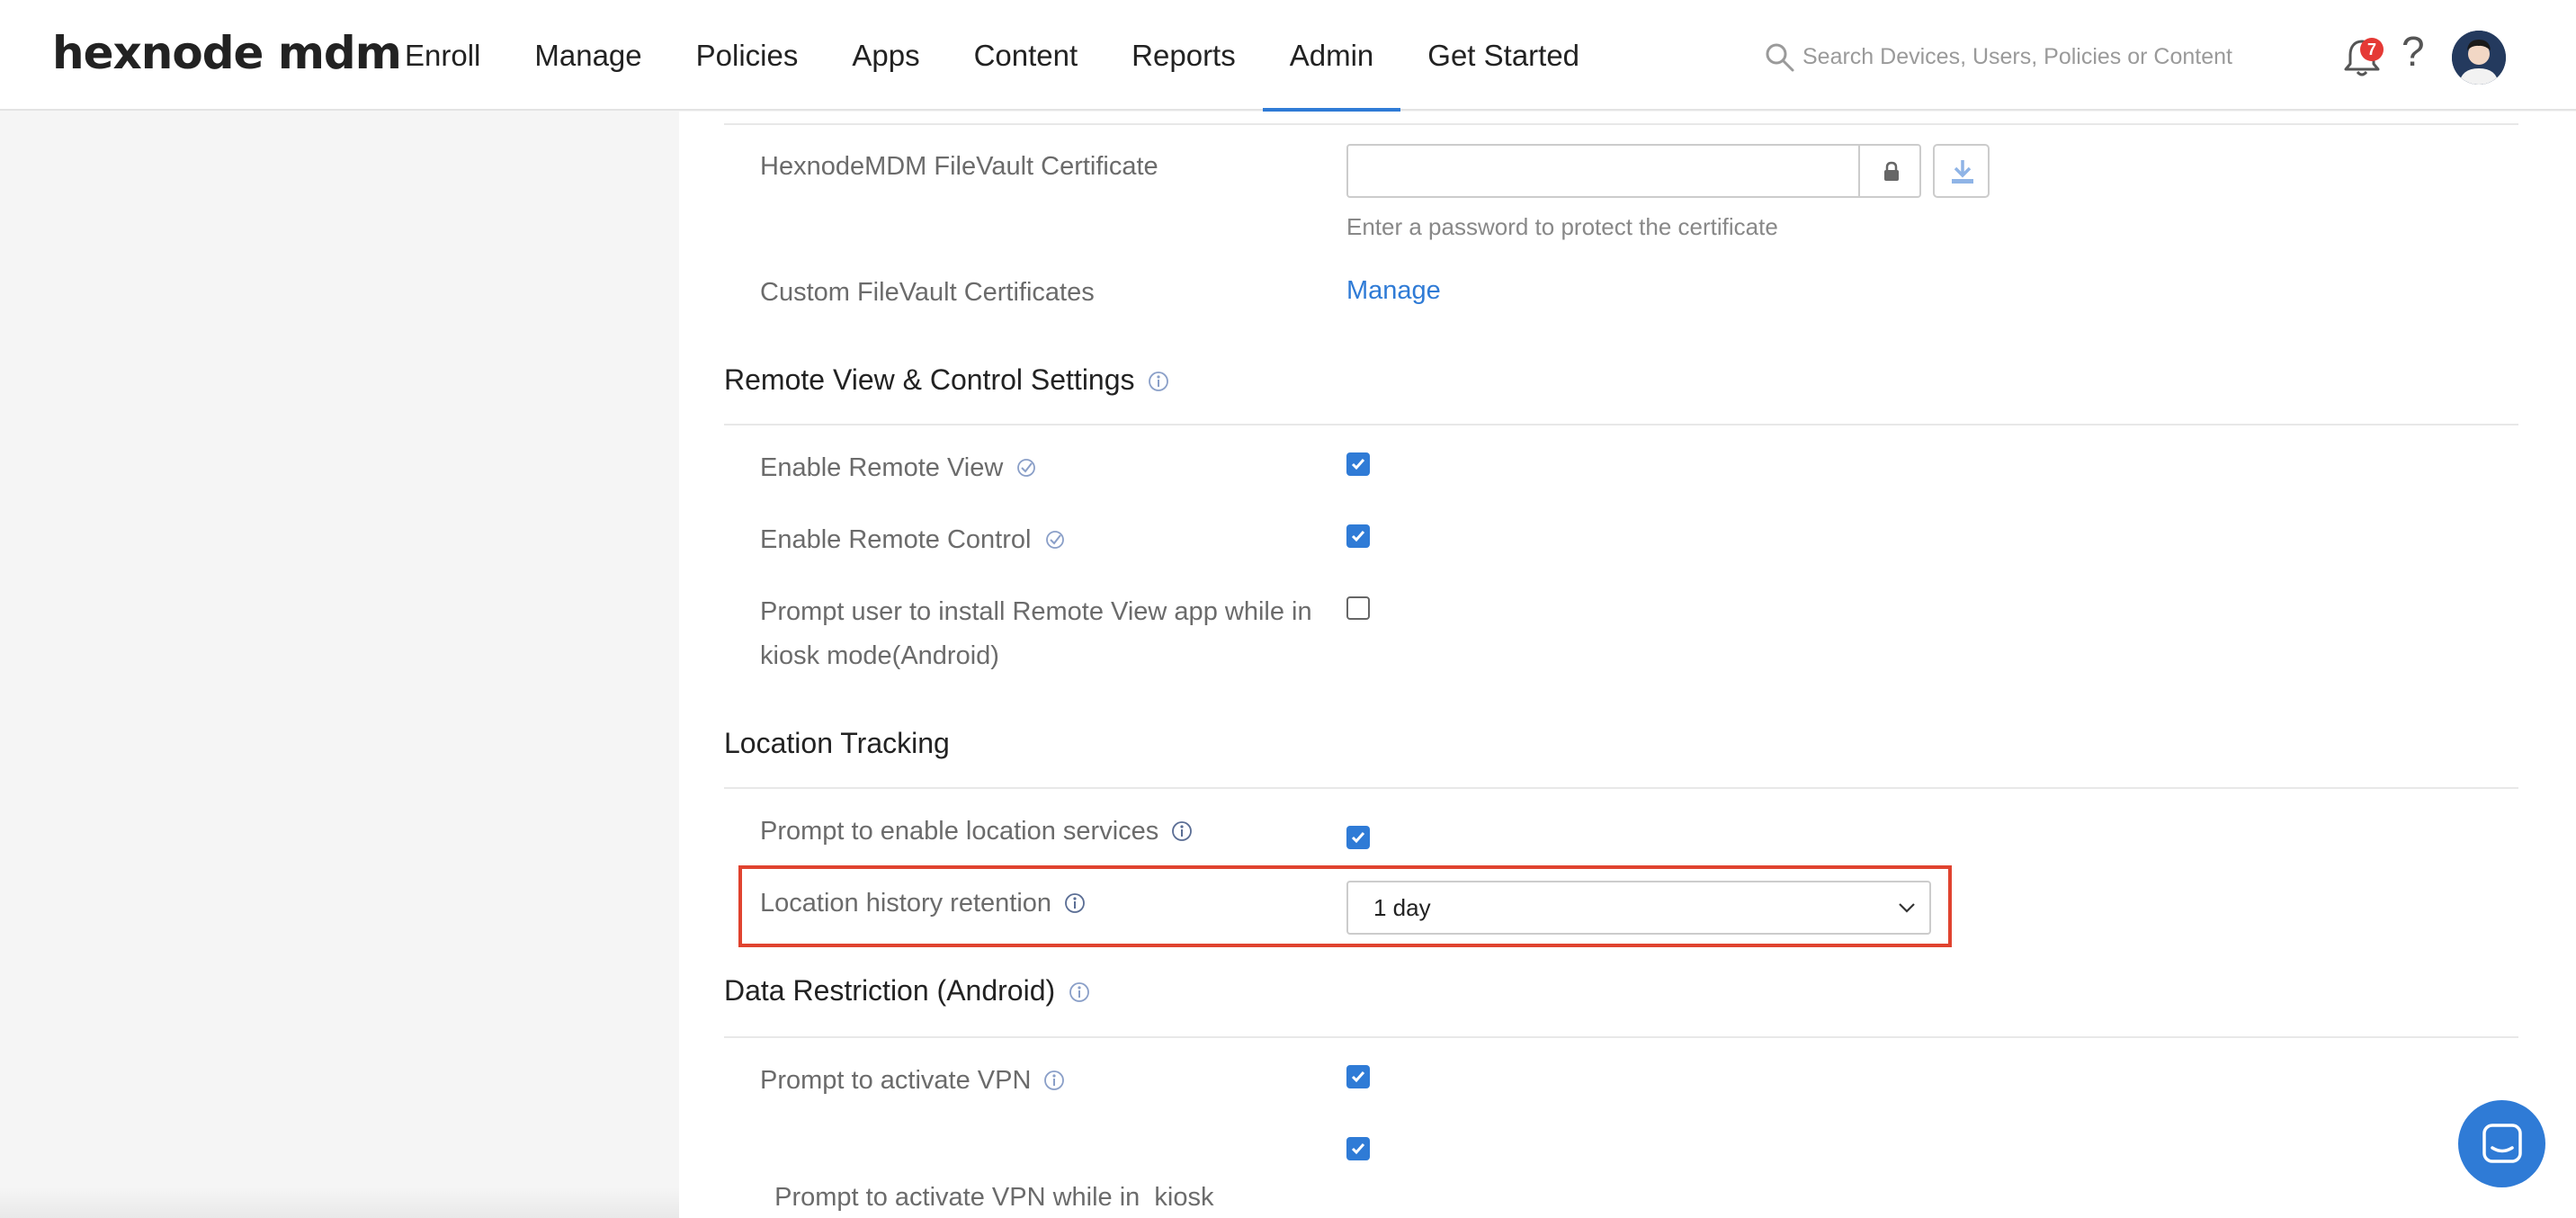  I want to click on global-search-input, so click(2054, 56).